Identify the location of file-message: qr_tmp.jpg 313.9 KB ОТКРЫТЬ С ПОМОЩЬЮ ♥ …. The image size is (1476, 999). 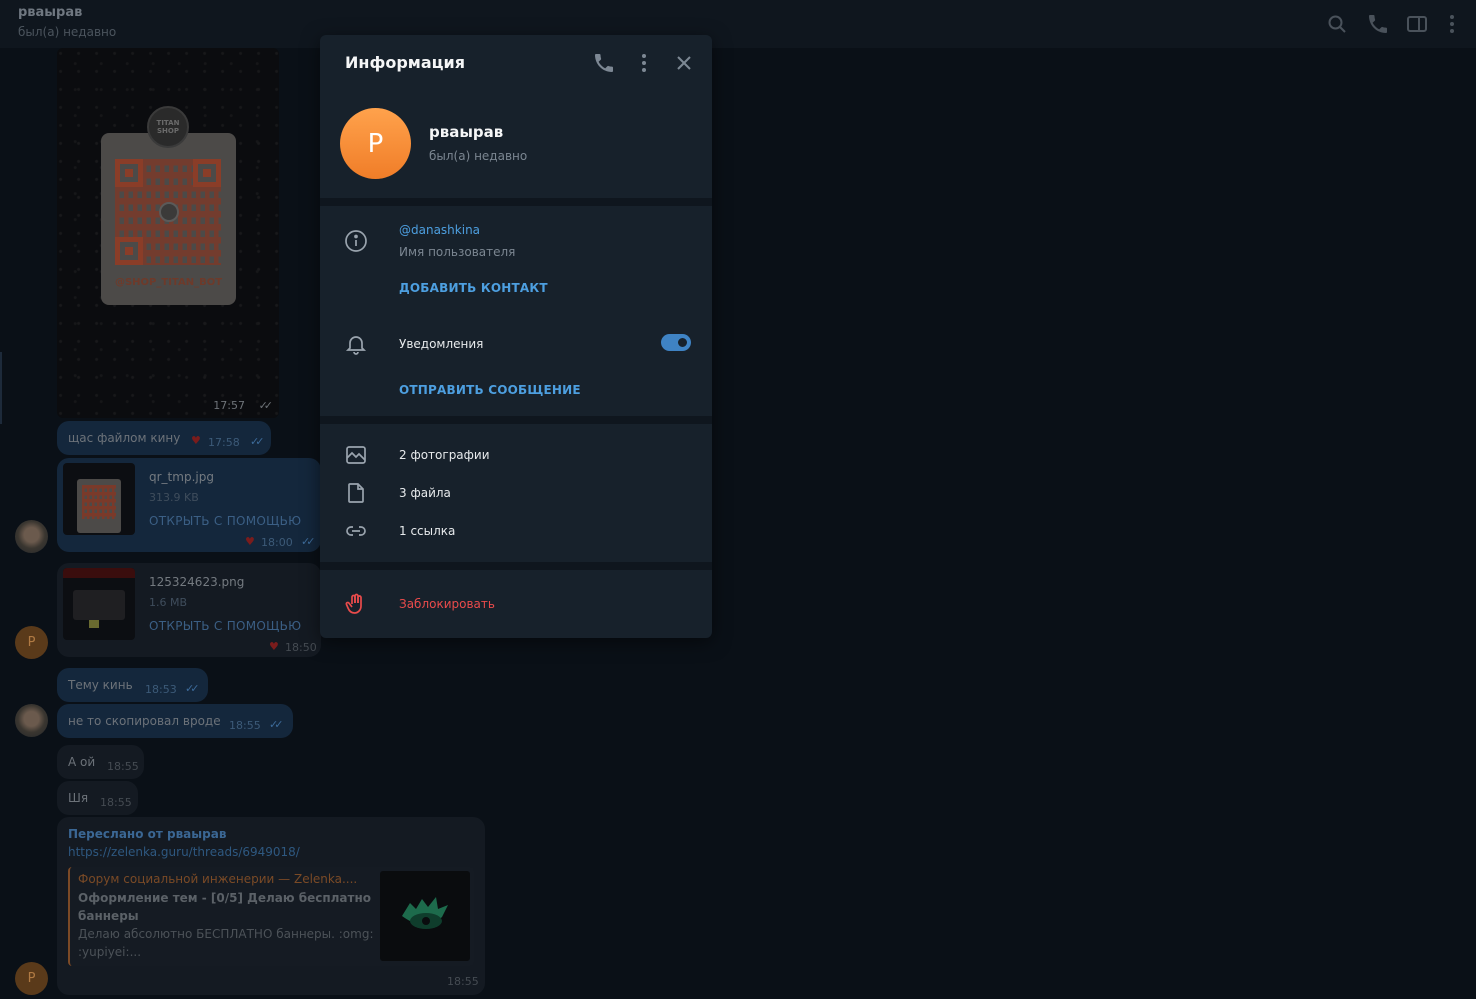
(189, 505).